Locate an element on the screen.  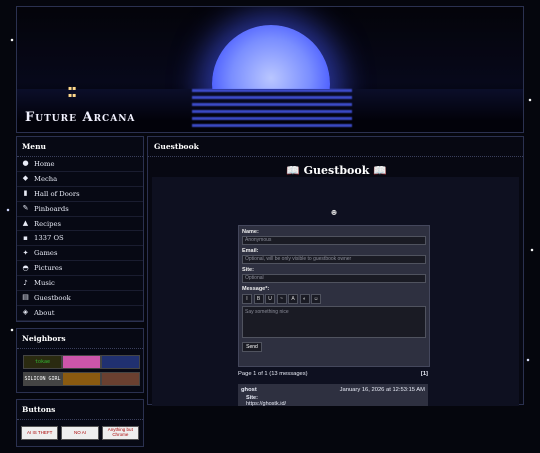
mecha-icon: ◆ is located at coordinates (25, 178).